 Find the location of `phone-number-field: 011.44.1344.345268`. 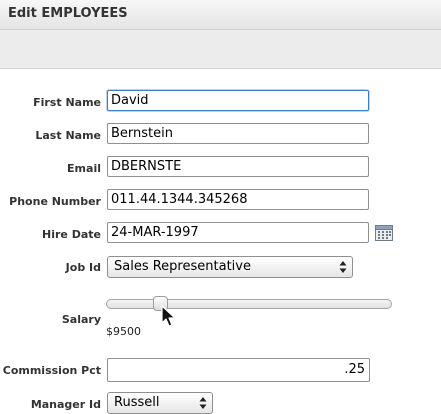

phone-number-field: 011.44.1344.345268 is located at coordinates (238, 199).